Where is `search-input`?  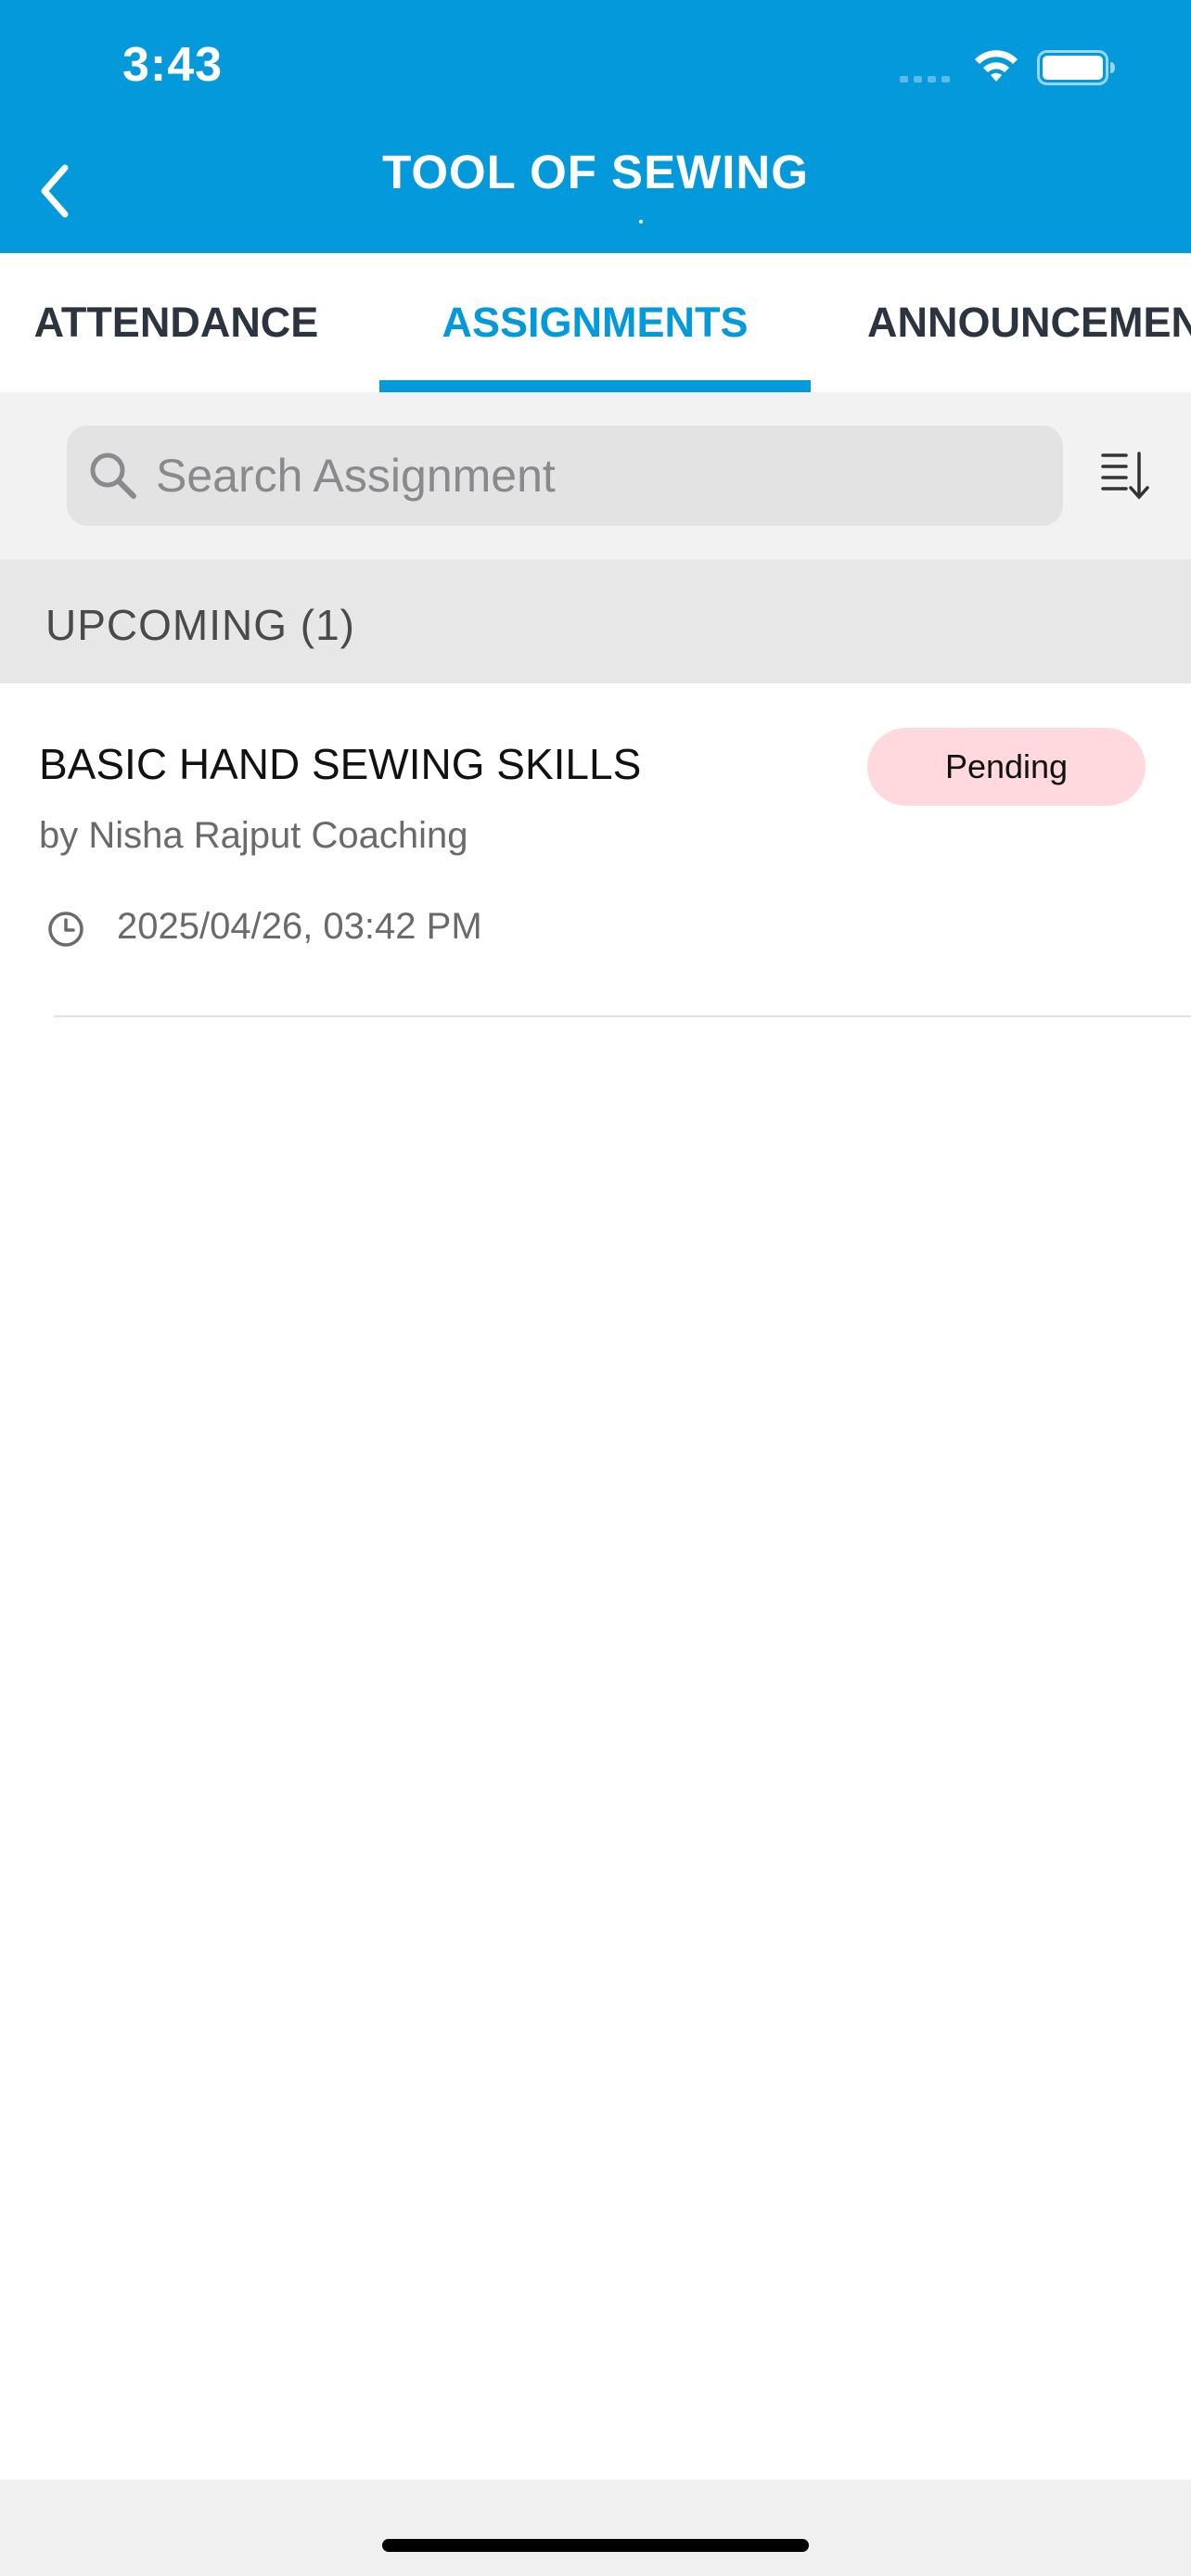 search-input is located at coordinates (573, 476).